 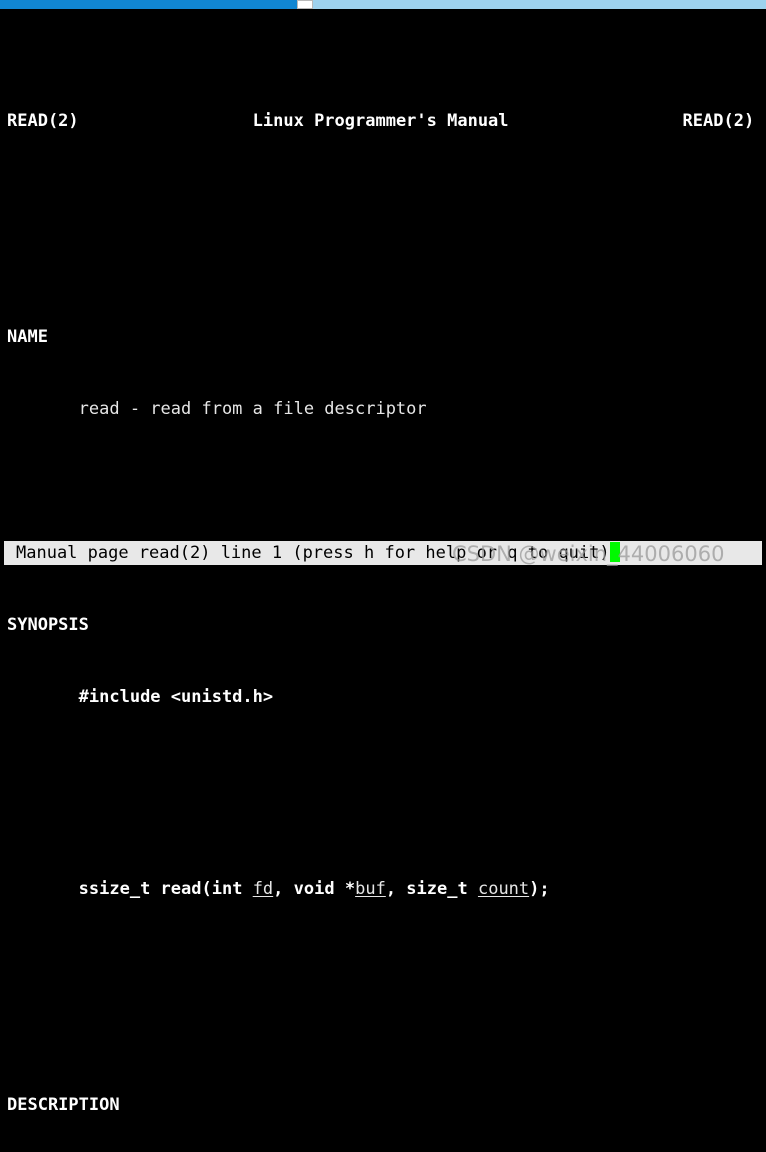 I want to click on synopsis-include-line: #include <unistd.h>, so click(x=383, y=697).